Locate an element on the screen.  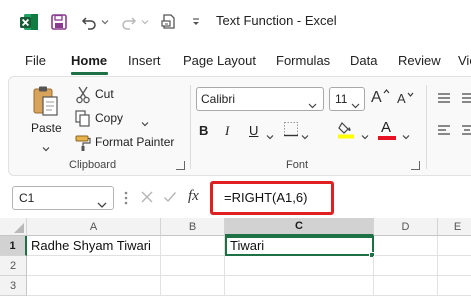
grow-font-button: A is located at coordinates (381, 99).